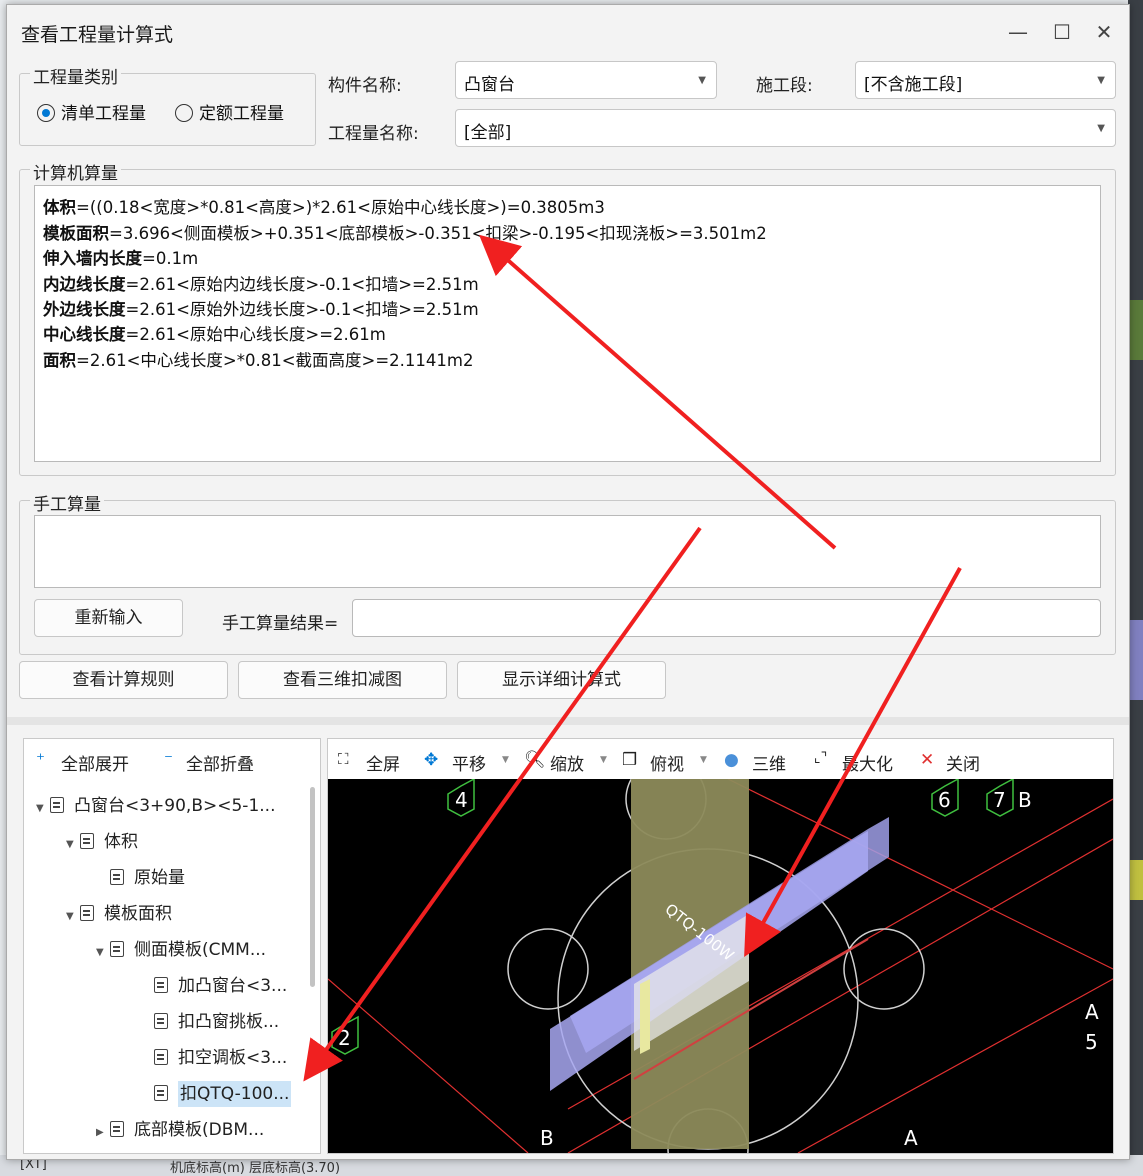  I want to click on pan-icon: ✥, so click(431, 760).